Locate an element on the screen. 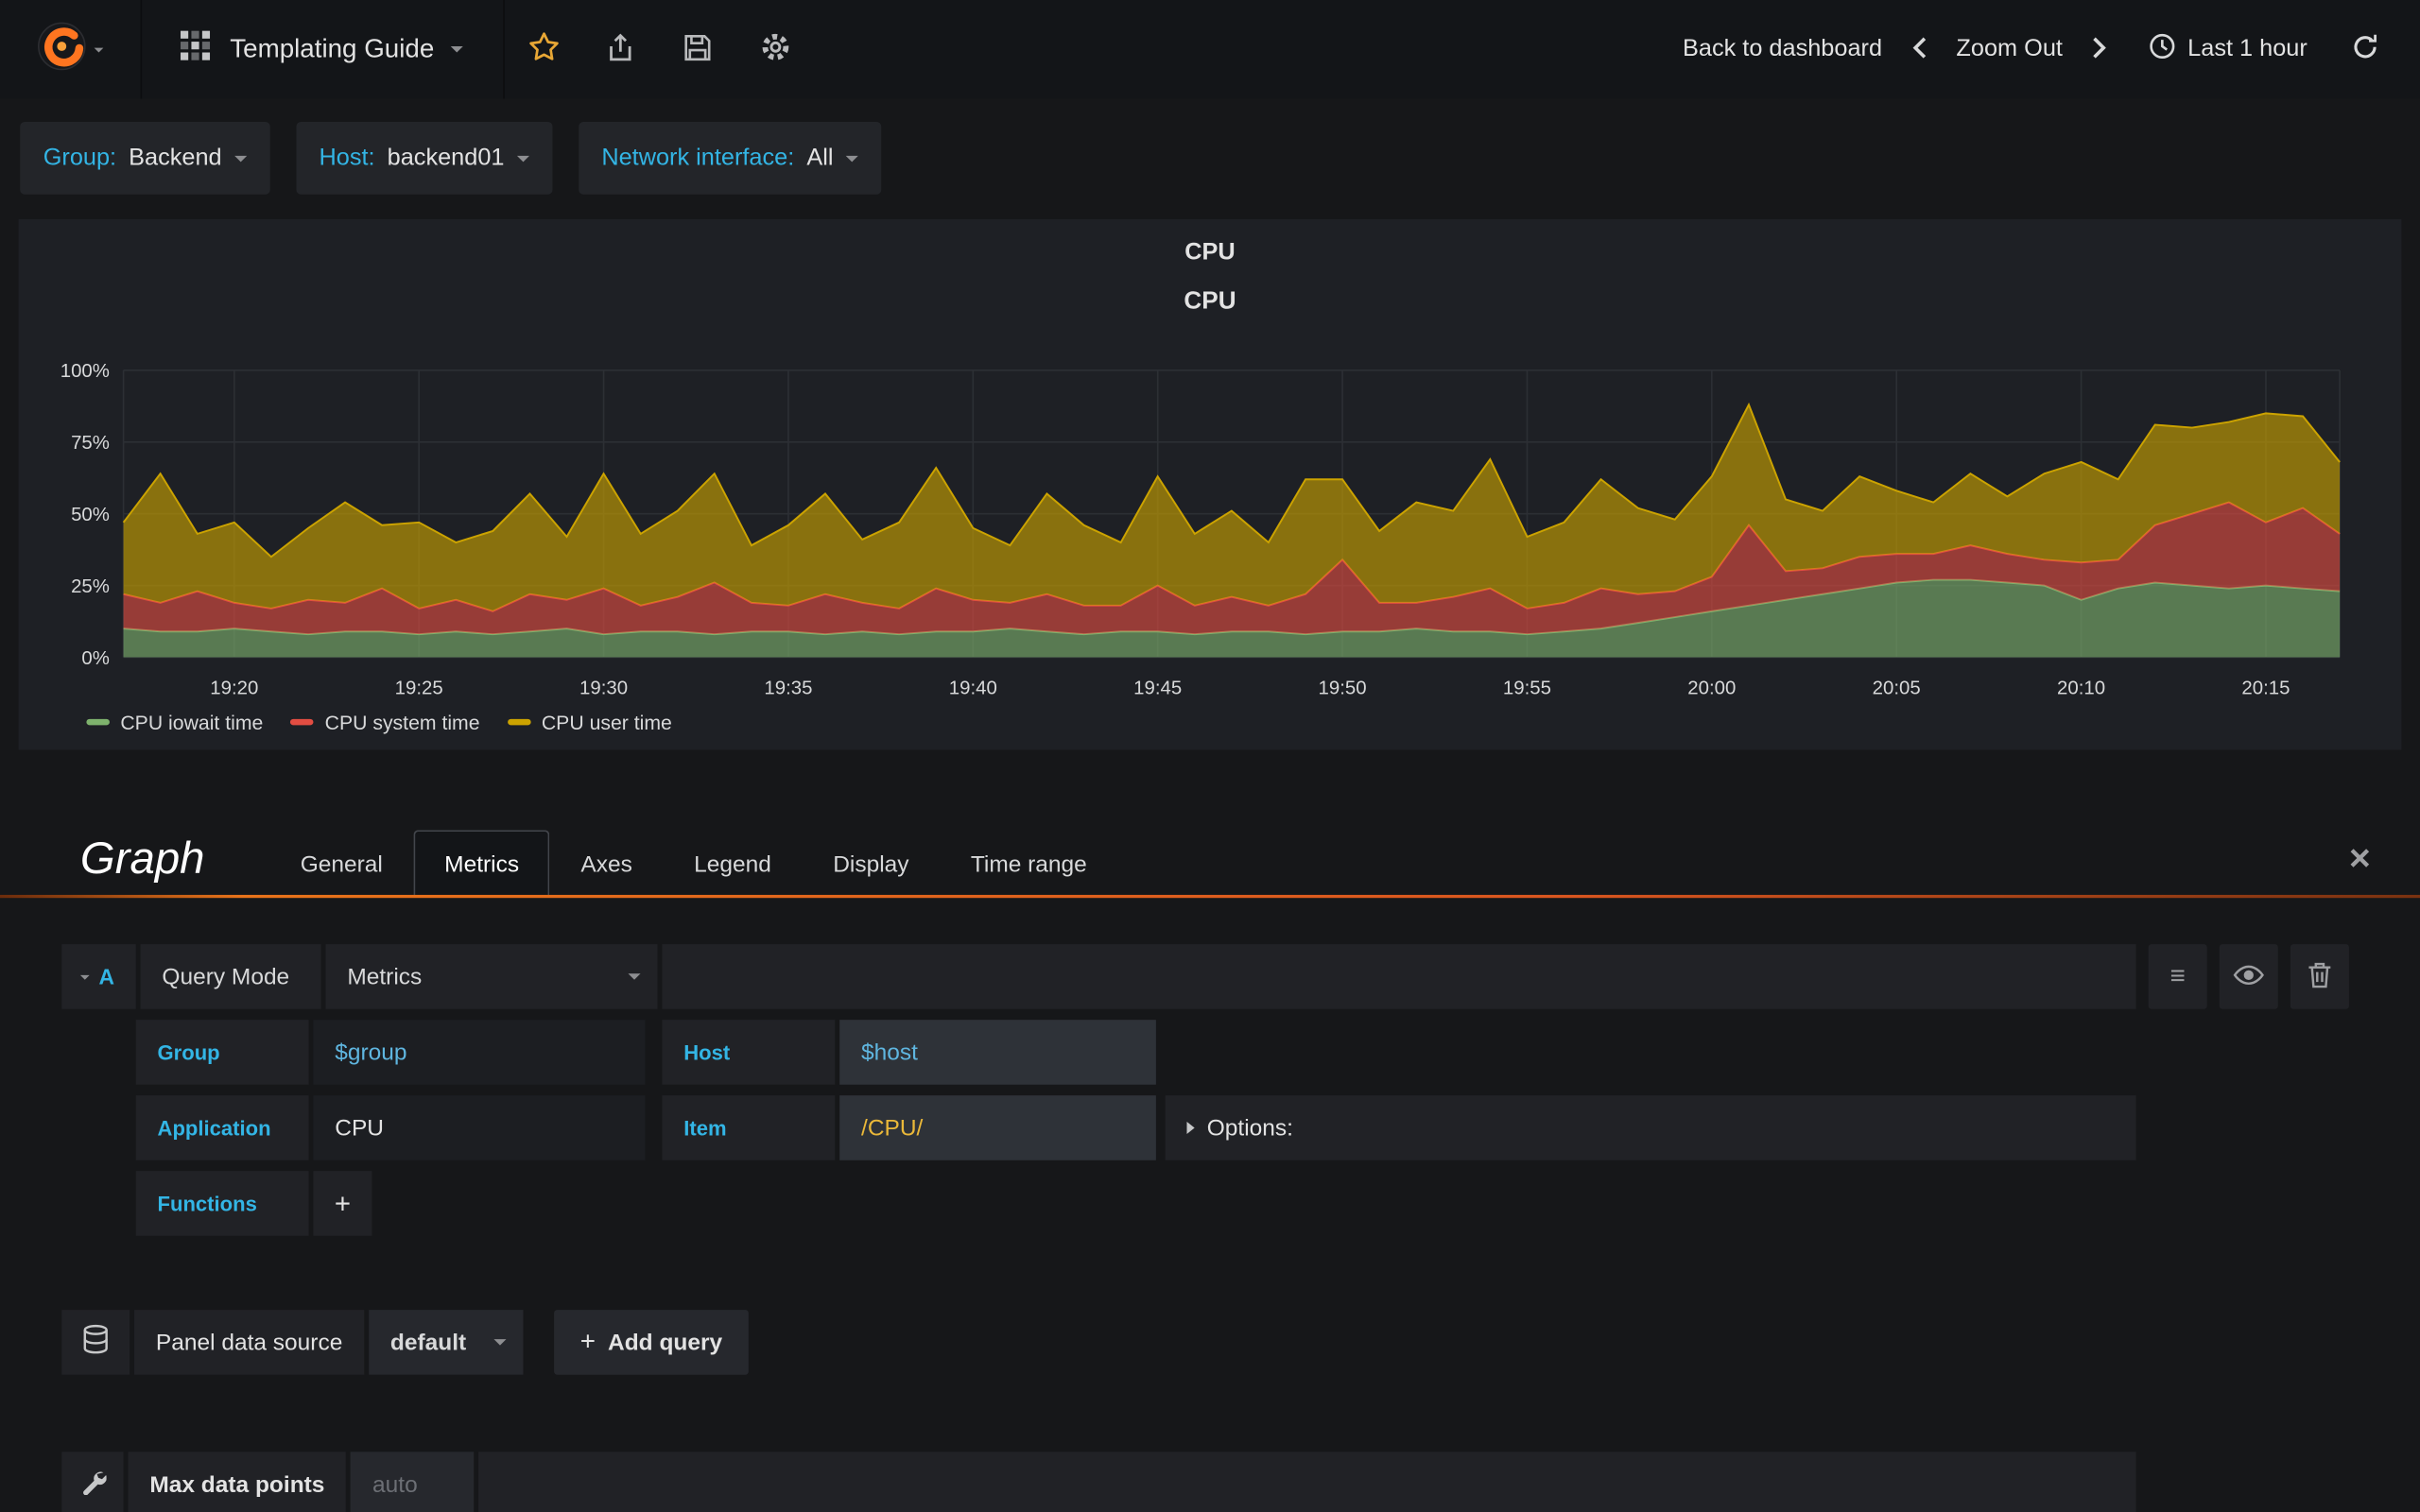 The image size is (2420, 1512). query-delete-button is located at coordinates (2319, 976).